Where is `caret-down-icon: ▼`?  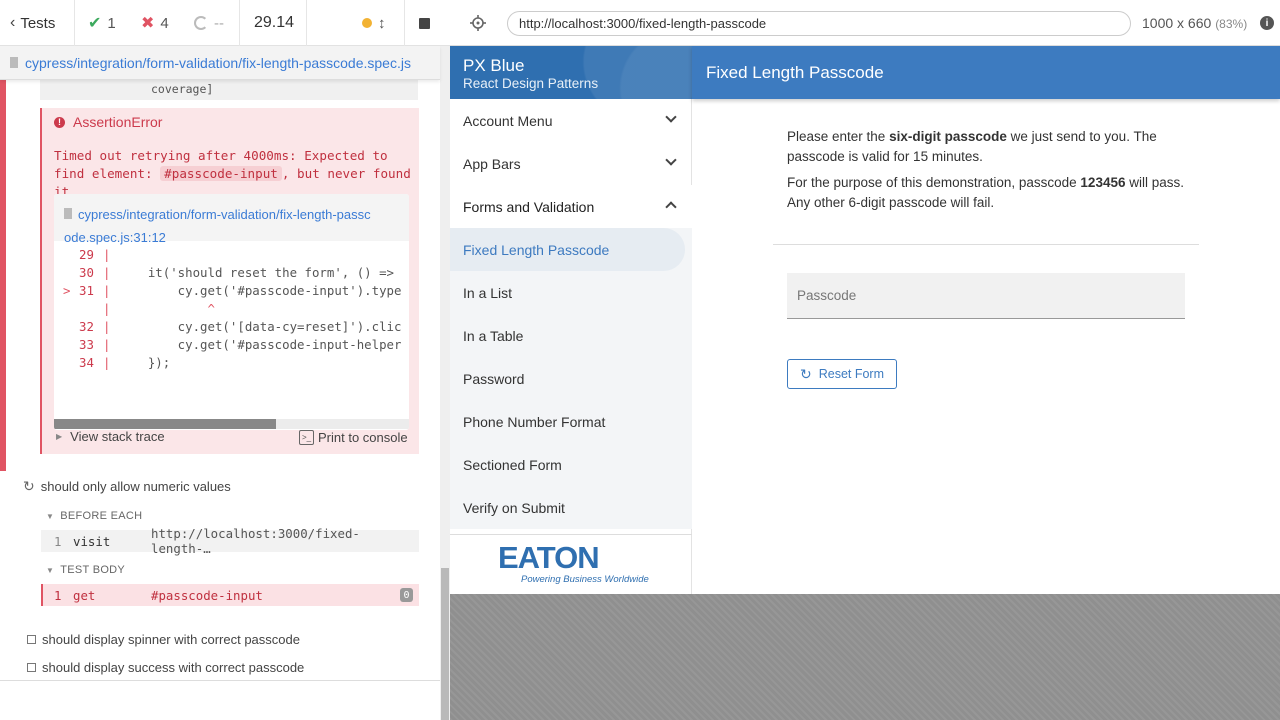 caret-down-icon: ▼ is located at coordinates (50, 570).